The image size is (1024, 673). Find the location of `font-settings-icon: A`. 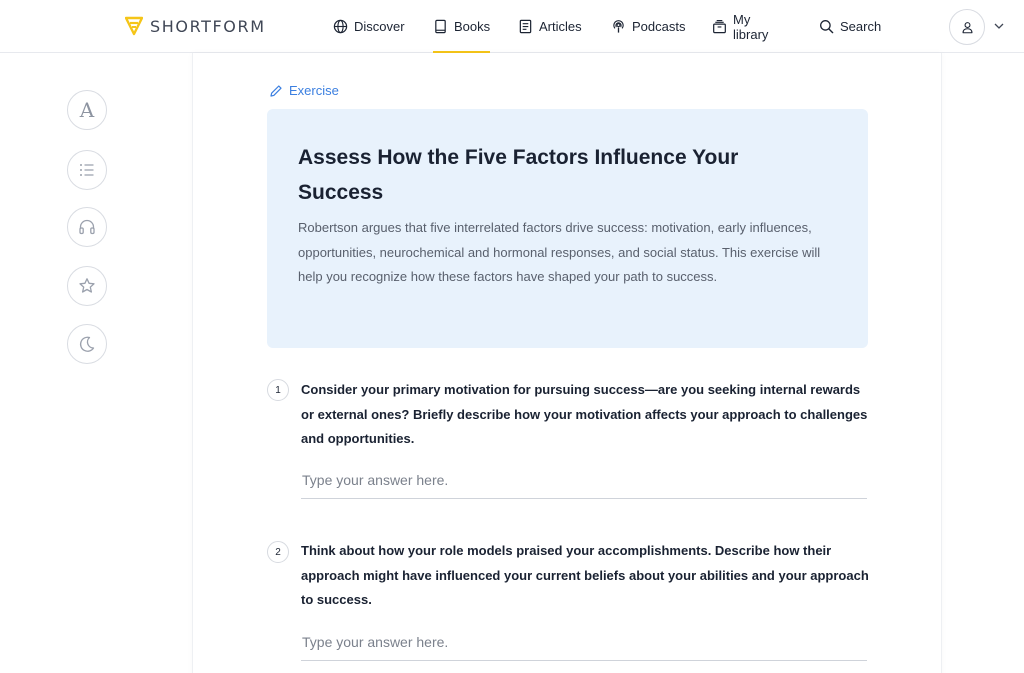

font-settings-icon: A is located at coordinates (87, 110).